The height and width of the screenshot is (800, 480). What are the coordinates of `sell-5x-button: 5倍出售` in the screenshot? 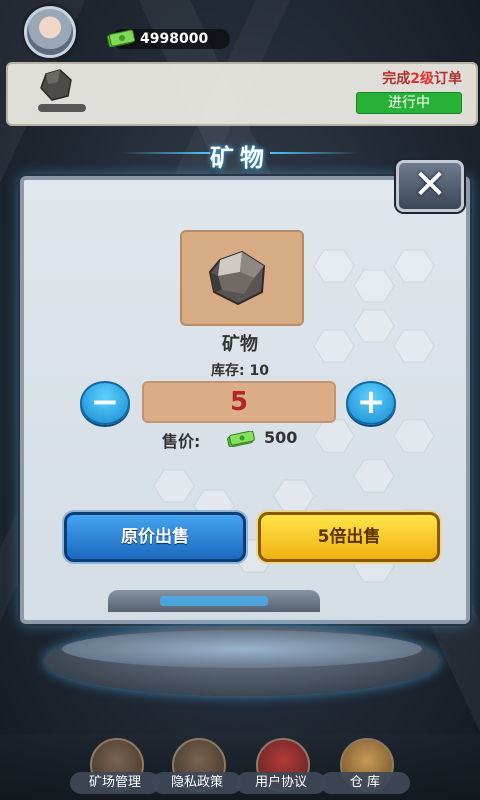 It's located at (349, 537).